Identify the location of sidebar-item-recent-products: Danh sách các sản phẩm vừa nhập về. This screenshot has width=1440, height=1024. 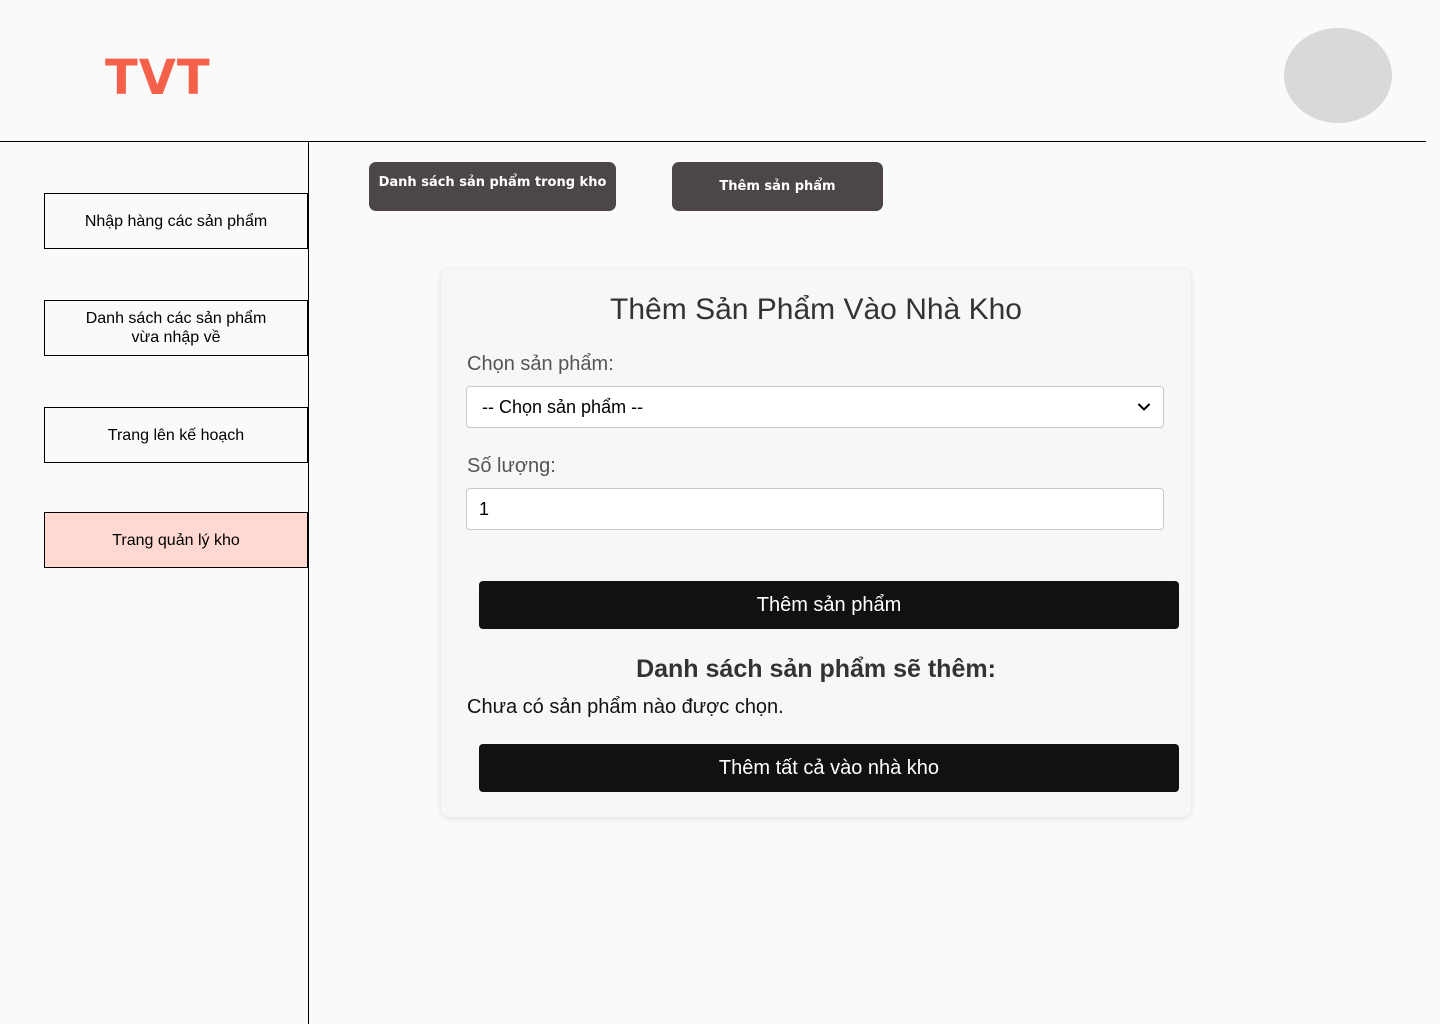
(176, 328).